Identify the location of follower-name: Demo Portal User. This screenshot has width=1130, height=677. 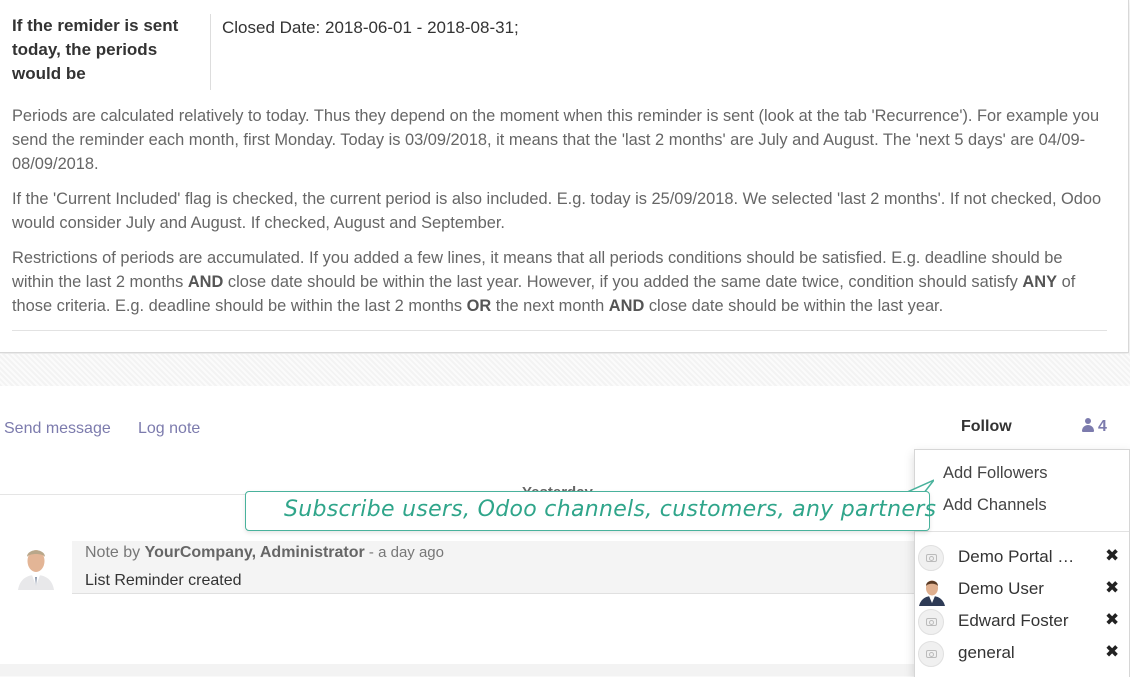
(1020, 556).